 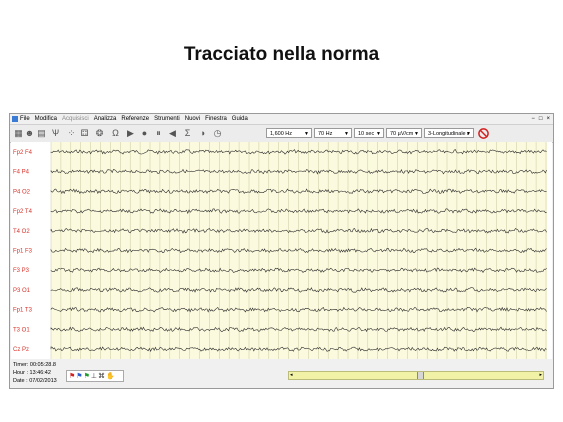 I want to click on window-controls: − □ ×, so click(x=540, y=119).